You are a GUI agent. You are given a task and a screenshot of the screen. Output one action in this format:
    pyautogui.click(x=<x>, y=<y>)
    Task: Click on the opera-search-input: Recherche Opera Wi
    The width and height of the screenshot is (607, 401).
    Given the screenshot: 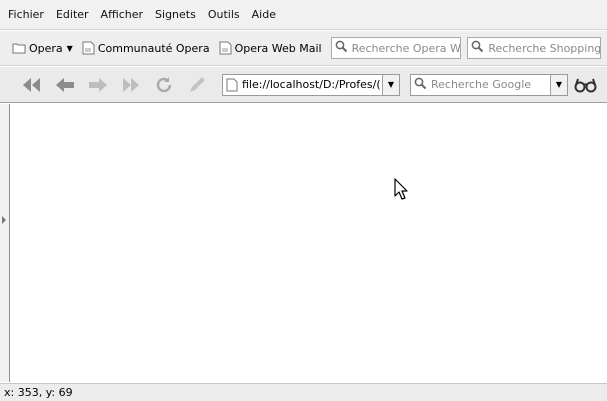 What is the action you would take?
    pyautogui.click(x=396, y=48)
    